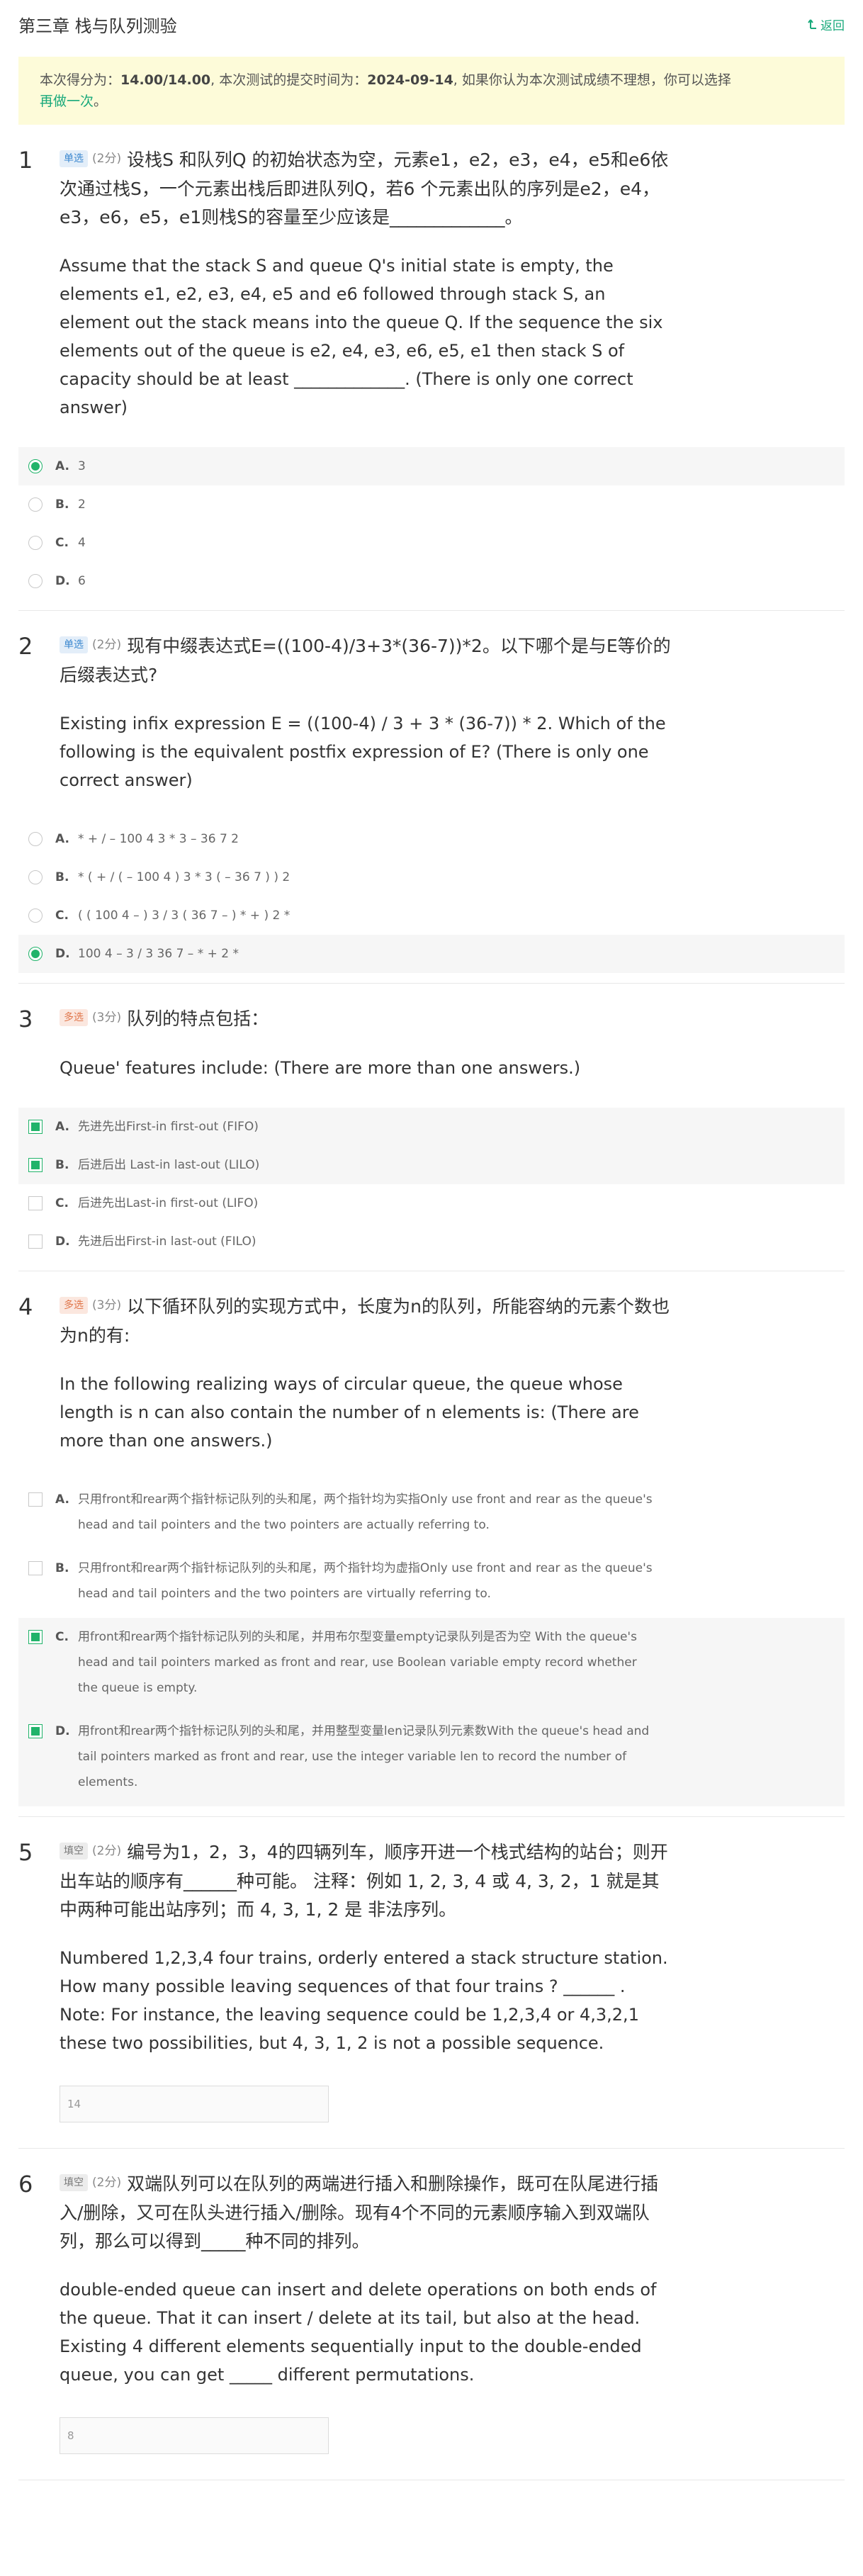 The height and width of the screenshot is (2576, 863). What do you see at coordinates (97, 26) in the screenshot?
I see `page-title: 第三章 栈与队列测验` at bounding box center [97, 26].